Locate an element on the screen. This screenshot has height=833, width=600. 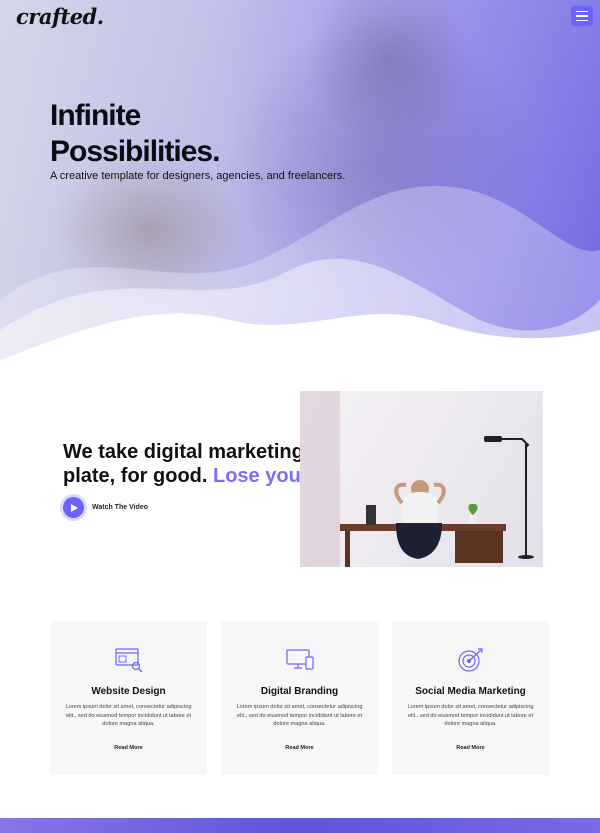
office-photo is located at coordinates (421, 479).